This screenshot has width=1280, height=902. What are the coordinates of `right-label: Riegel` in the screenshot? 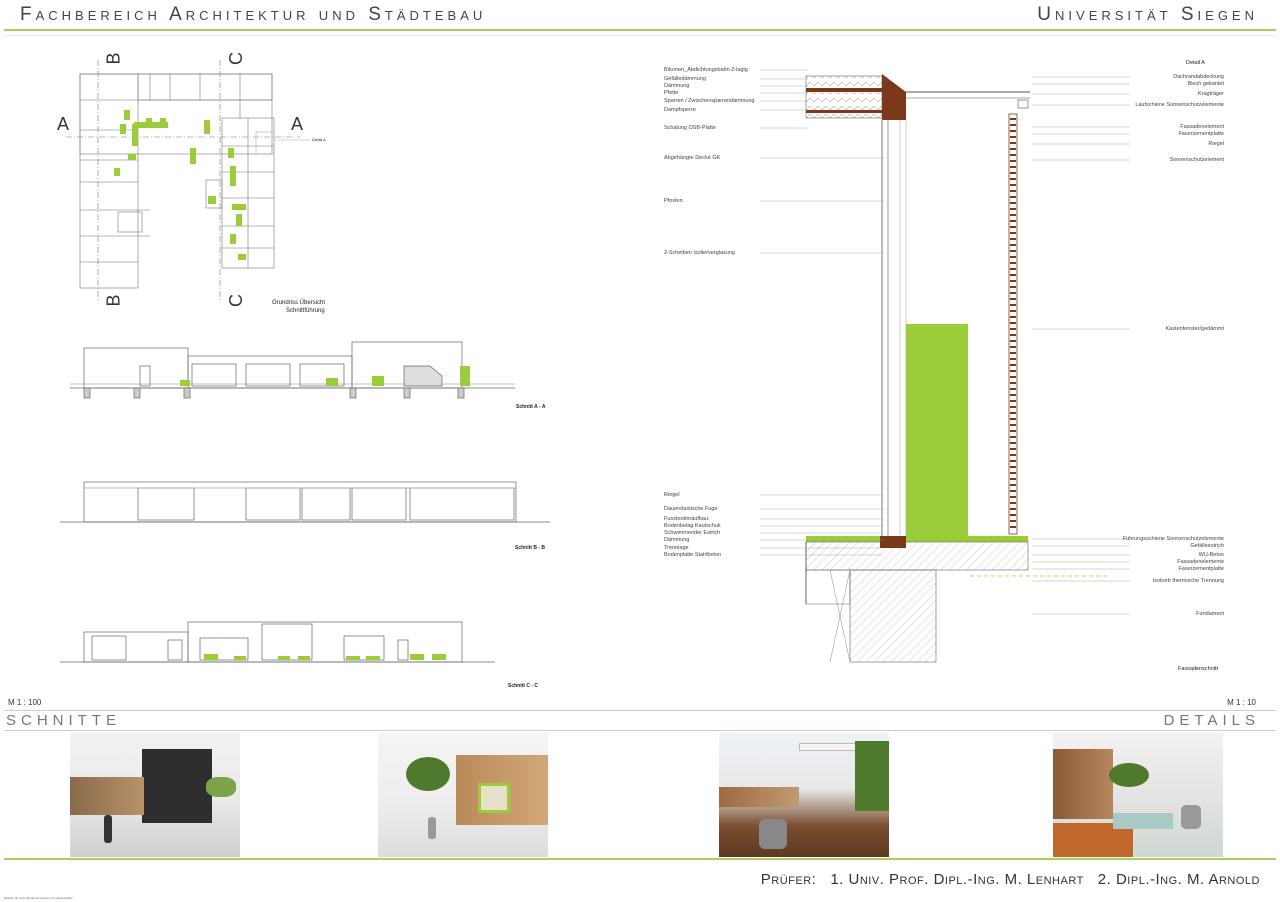 It's located at (1216, 144).